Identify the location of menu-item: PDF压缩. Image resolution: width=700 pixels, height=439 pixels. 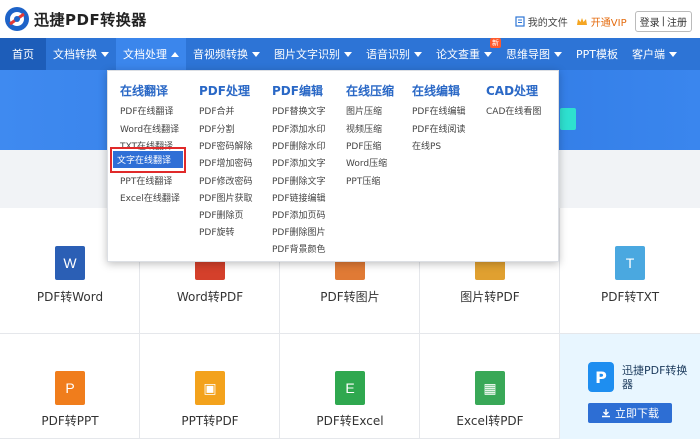
(364, 145).